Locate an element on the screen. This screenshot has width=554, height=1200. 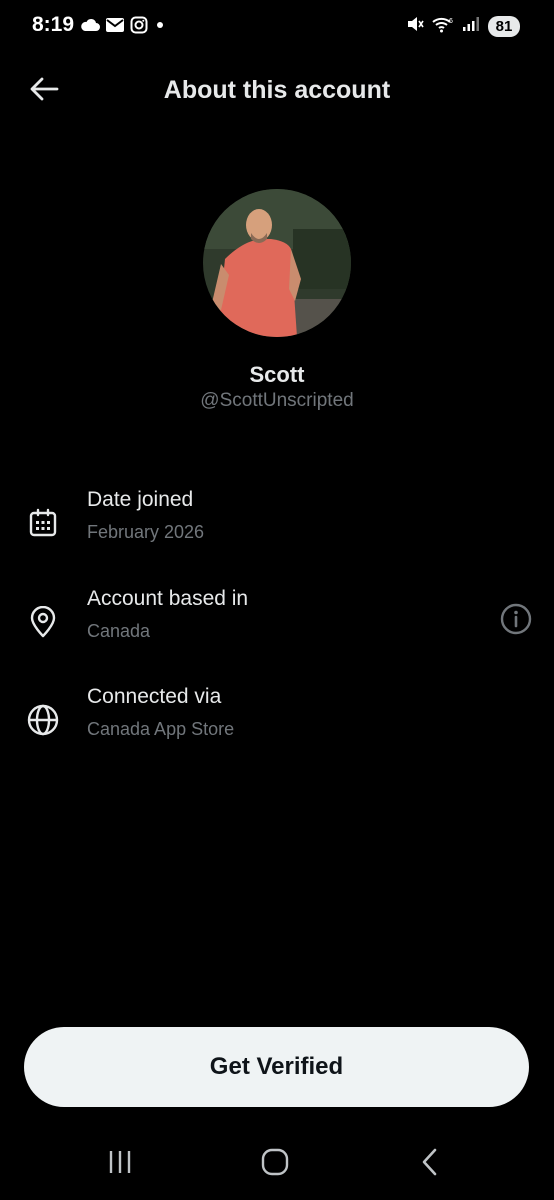
back-icon is located at coordinates (430, 1164).